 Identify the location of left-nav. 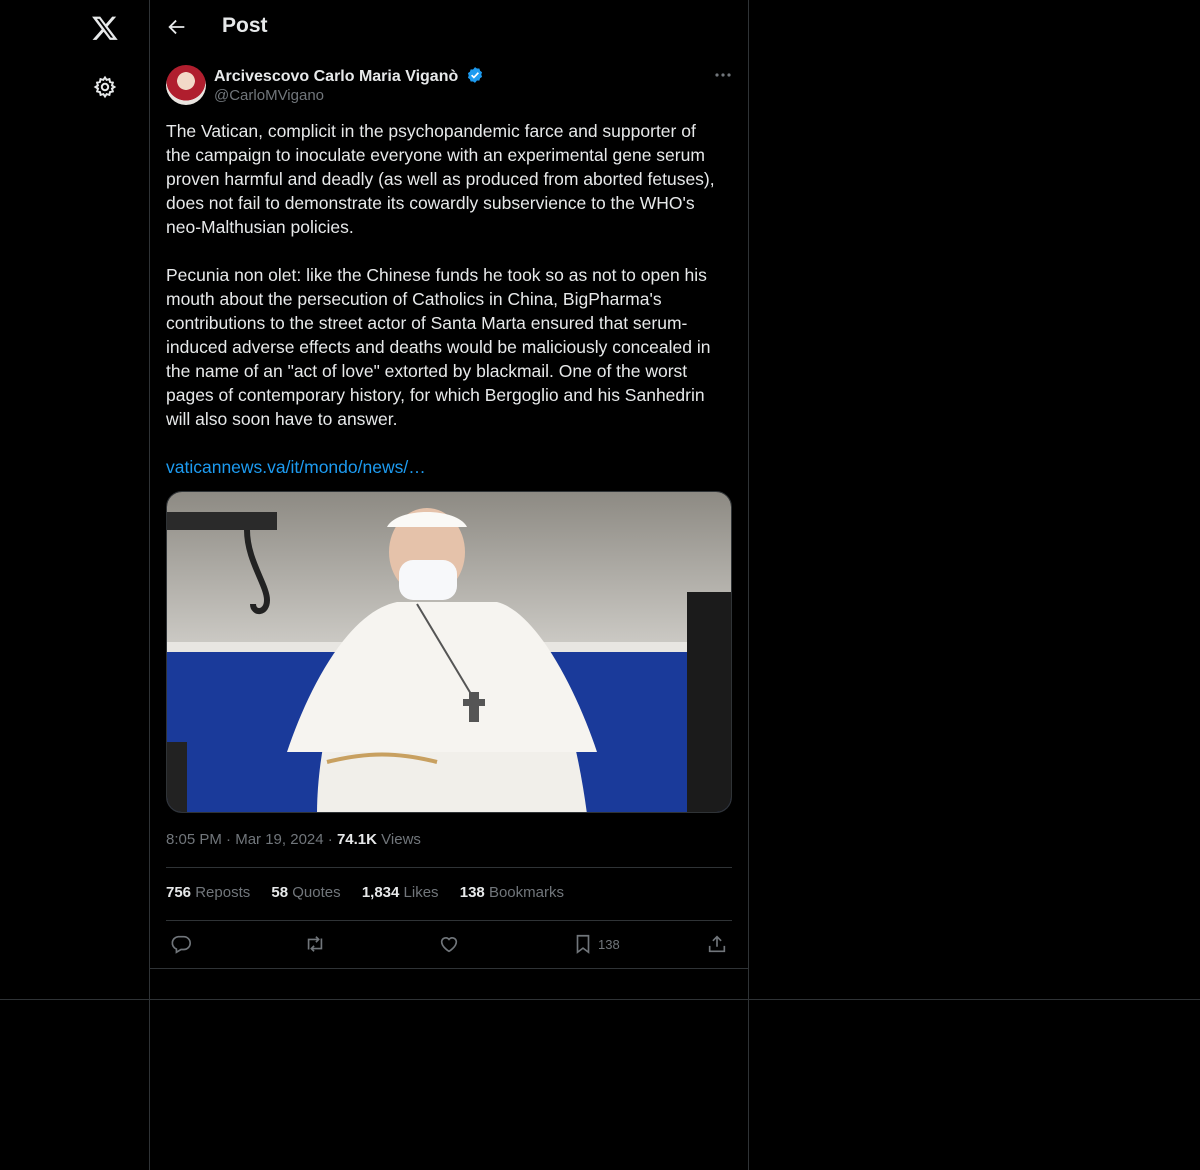
(74, 585).